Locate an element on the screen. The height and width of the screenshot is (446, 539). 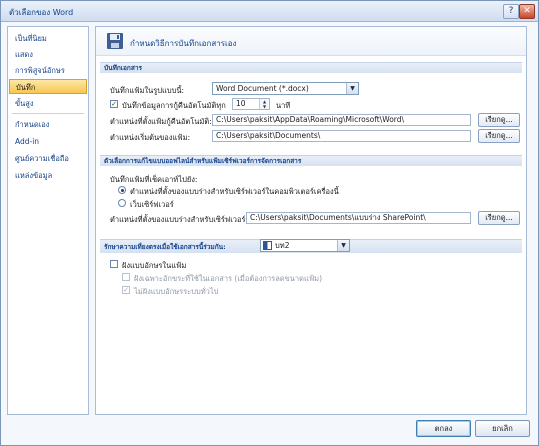
fidelity-document-select: บท2 ▼ is located at coordinates (305, 245).